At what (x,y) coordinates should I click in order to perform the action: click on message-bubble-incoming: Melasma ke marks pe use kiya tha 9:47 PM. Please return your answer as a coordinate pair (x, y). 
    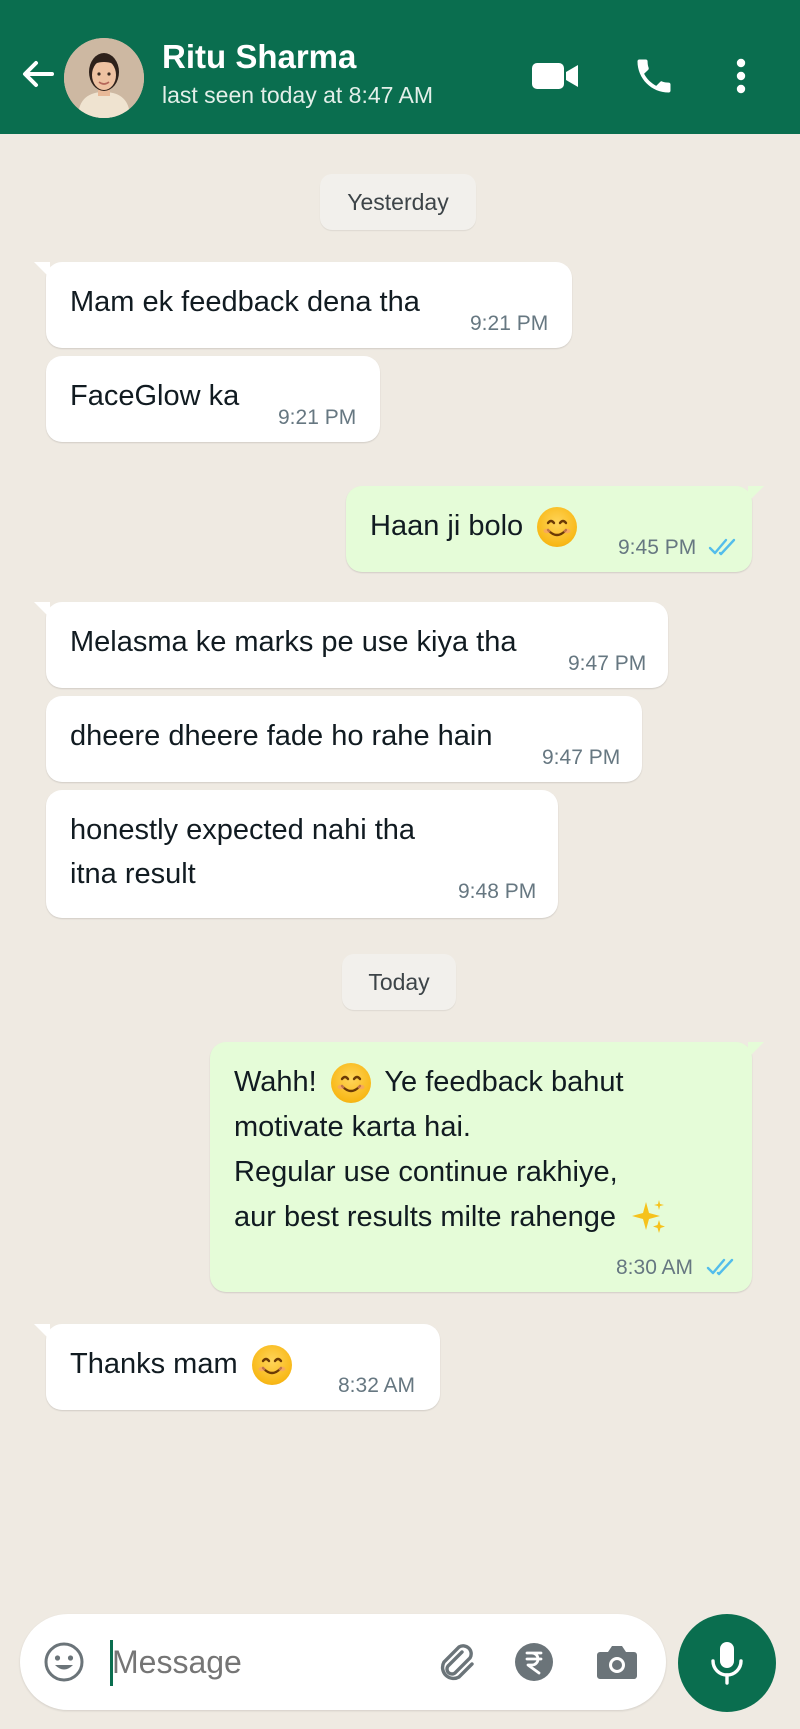
    Looking at the image, I should click on (351, 645).